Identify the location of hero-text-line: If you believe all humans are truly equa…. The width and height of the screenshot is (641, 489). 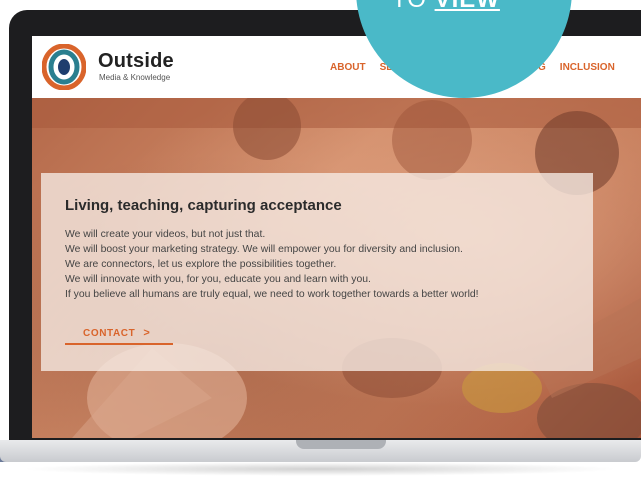
(272, 294).